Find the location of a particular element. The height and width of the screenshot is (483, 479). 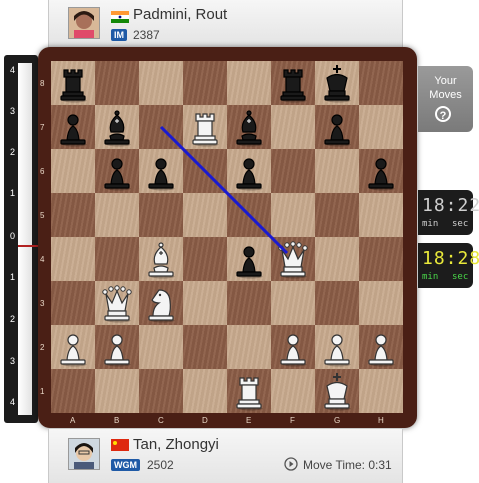

square-e2 is located at coordinates (249, 347).